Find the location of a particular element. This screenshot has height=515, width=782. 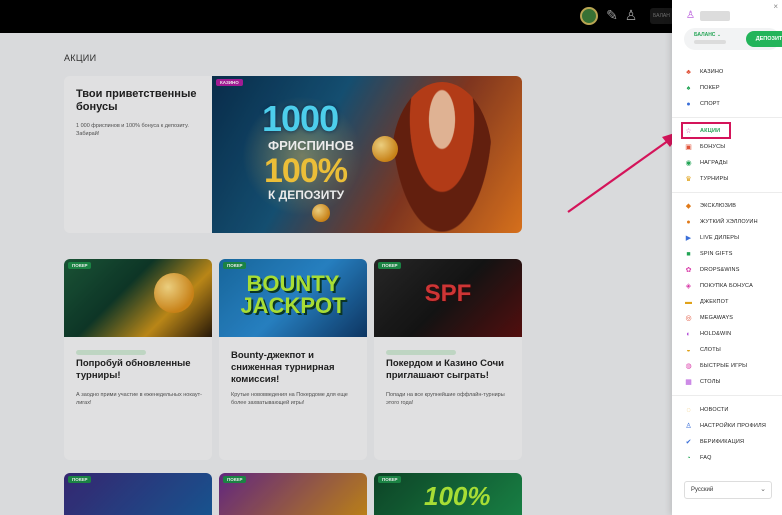

sidebar-item-faq: ◔ FAQ is located at coordinates (698, 458).